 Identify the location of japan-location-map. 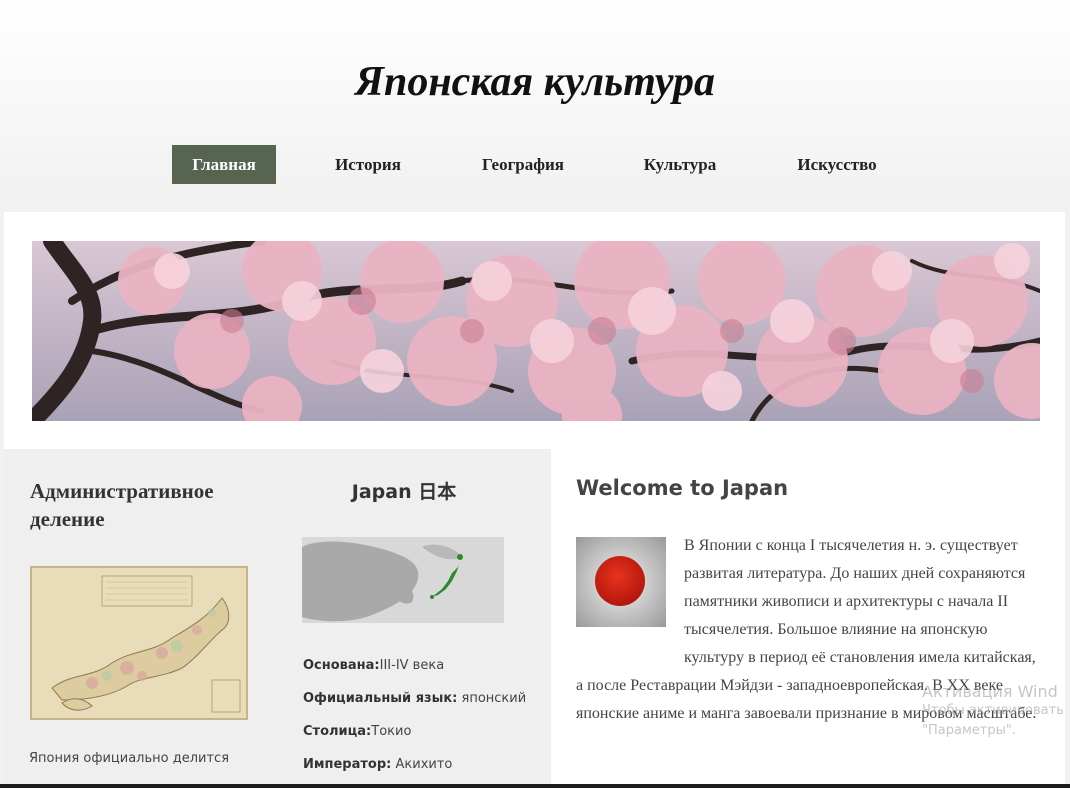
(403, 580).